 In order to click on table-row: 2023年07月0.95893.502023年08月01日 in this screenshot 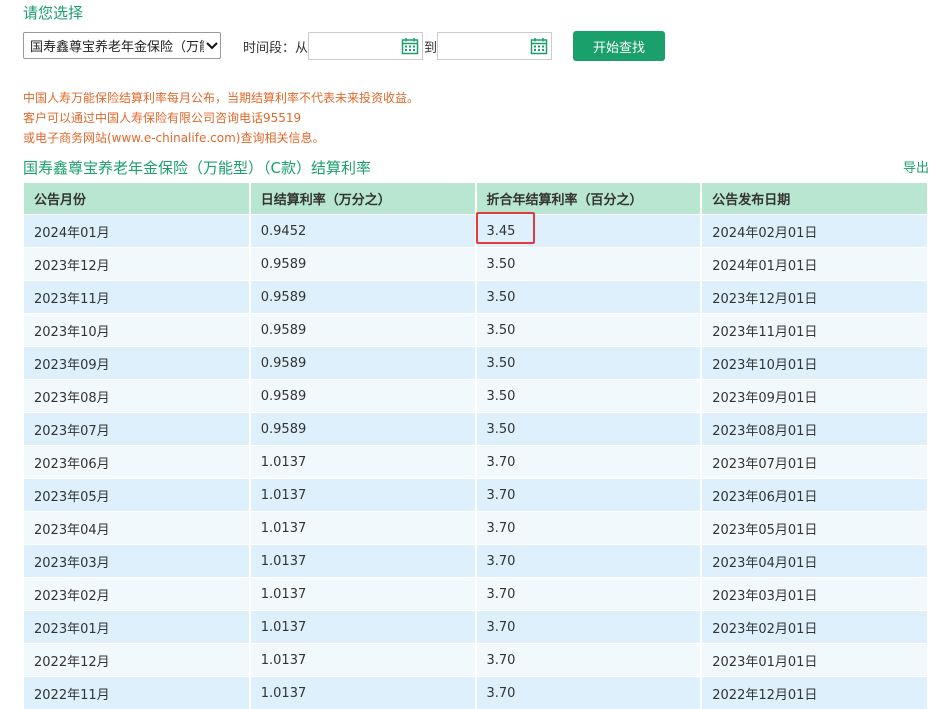, I will do `click(475, 429)`.